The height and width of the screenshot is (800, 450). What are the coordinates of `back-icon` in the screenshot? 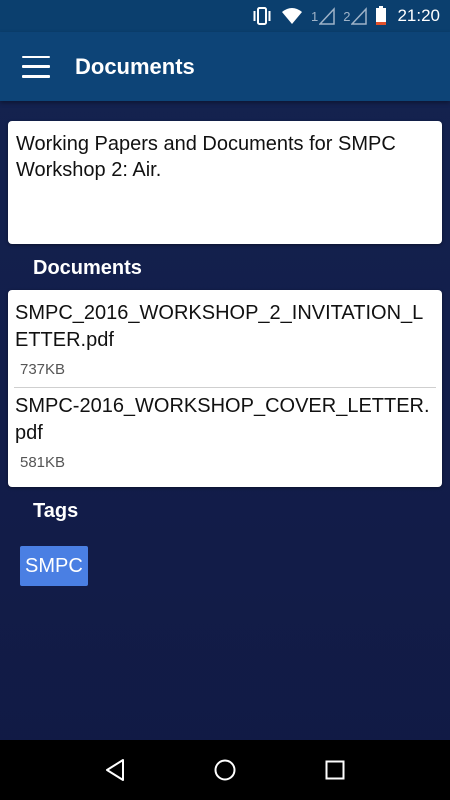 It's located at (115, 770).